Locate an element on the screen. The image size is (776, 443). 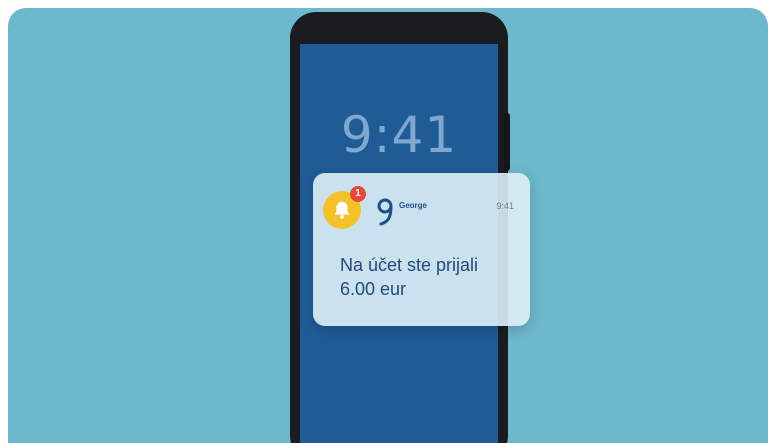
george-logo-icon is located at coordinates (385, 212).